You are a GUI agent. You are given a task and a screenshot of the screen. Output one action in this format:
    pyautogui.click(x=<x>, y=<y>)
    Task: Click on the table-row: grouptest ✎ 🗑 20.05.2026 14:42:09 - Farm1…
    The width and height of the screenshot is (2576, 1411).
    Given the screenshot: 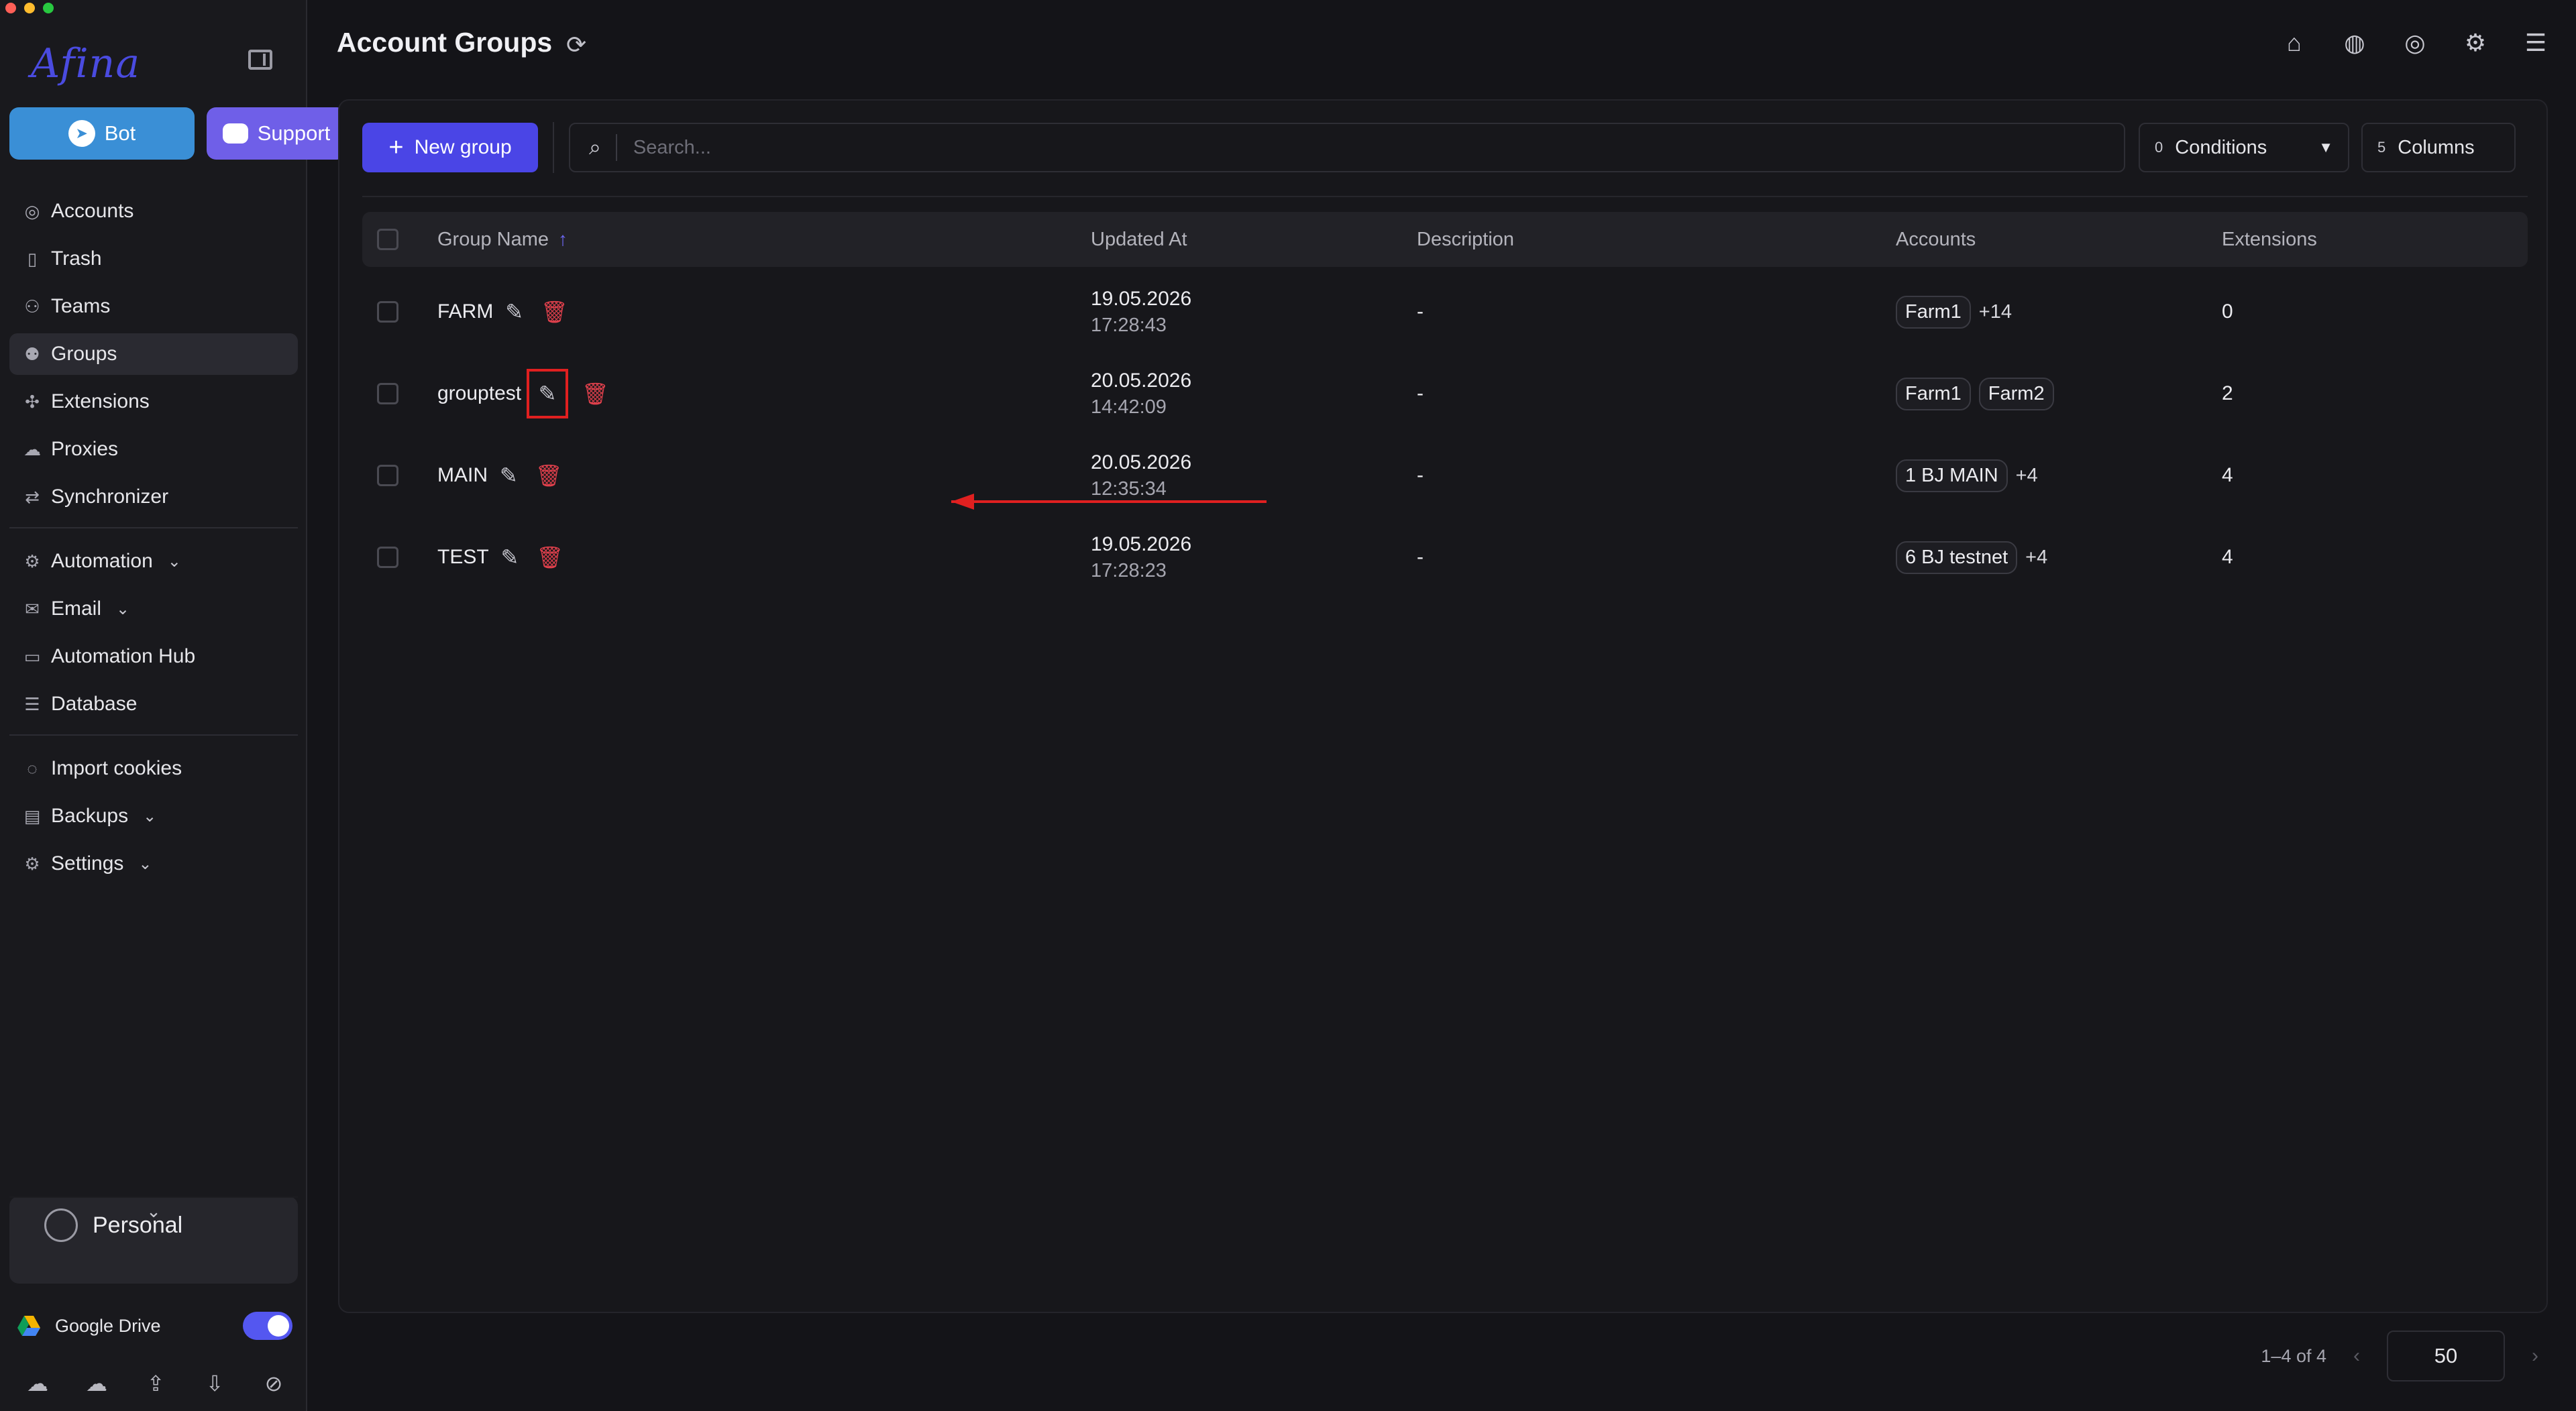 What is the action you would take?
    pyautogui.click(x=1445, y=394)
    